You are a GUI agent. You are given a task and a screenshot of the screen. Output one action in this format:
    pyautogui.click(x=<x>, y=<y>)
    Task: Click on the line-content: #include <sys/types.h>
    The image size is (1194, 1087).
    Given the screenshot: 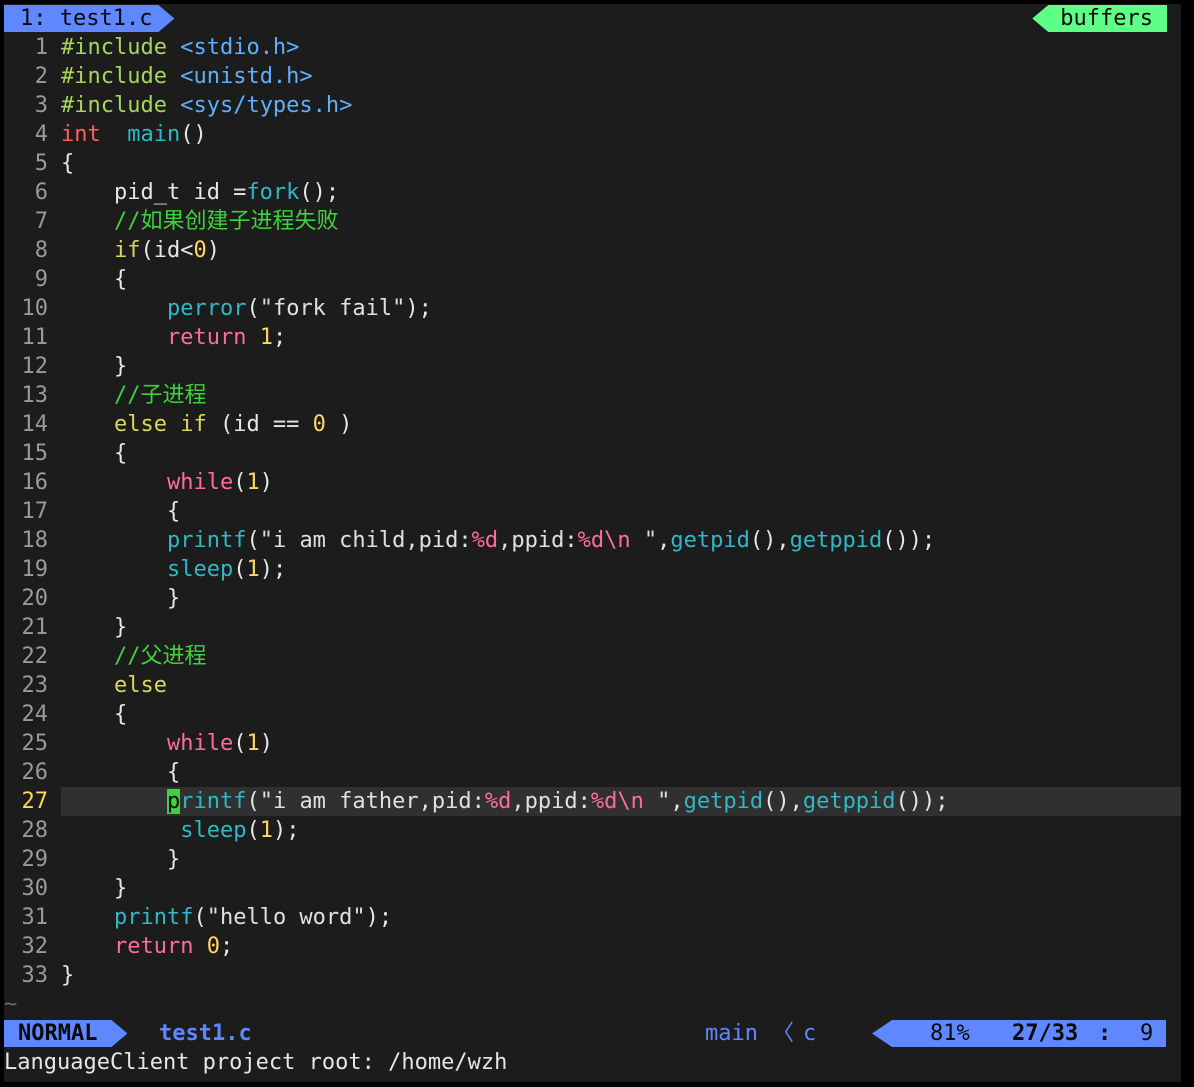 What is the action you would take?
    pyautogui.click(x=621, y=105)
    